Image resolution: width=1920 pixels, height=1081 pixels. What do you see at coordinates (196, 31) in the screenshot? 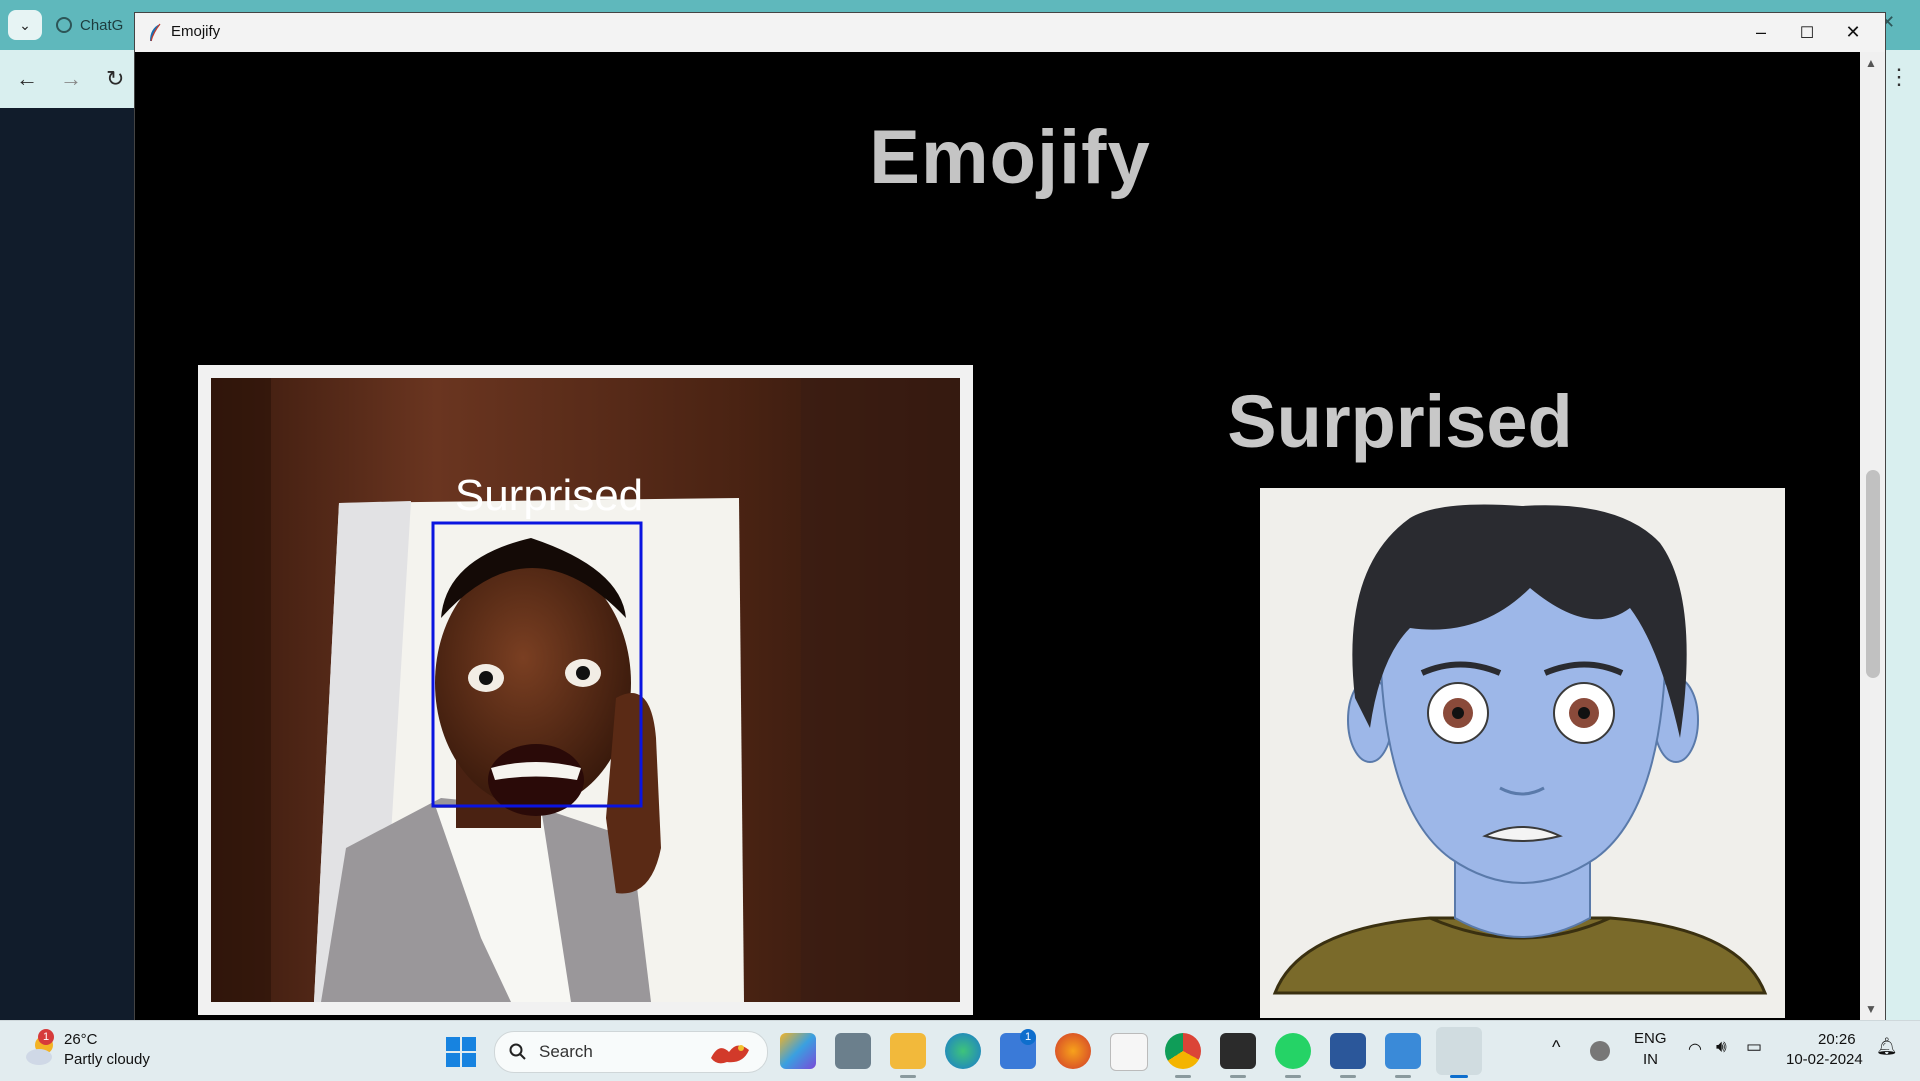
I see `window-title: Emojify` at bounding box center [196, 31].